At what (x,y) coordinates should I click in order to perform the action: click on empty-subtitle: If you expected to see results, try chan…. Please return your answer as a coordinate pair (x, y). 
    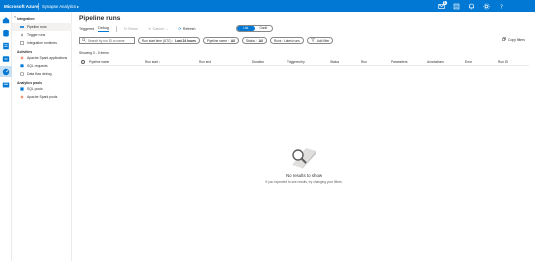
    Looking at the image, I should click on (304, 182).